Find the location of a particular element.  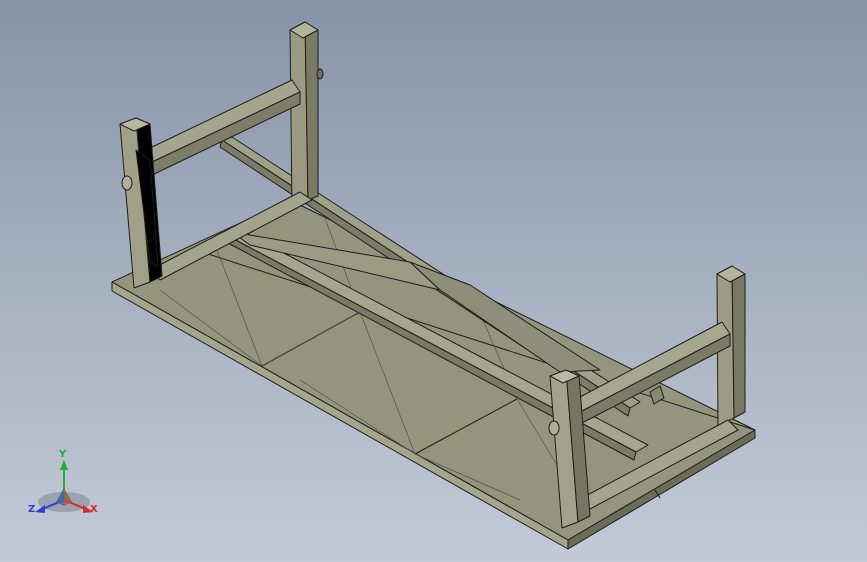

y-axis-arrow is located at coordinates (64, 465).